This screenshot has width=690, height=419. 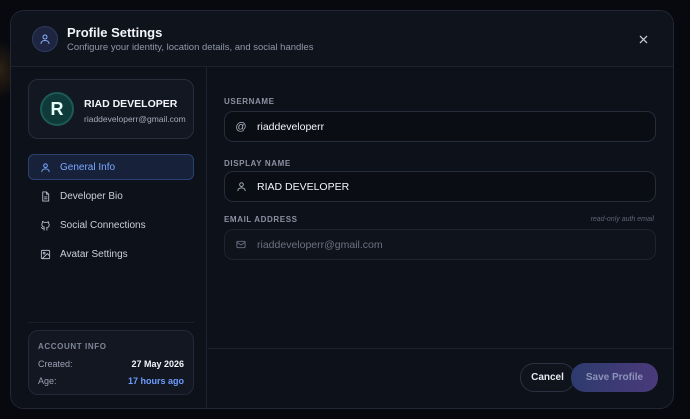 I want to click on account-info-title: ACCOUNT INFO, so click(x=72, y=346).